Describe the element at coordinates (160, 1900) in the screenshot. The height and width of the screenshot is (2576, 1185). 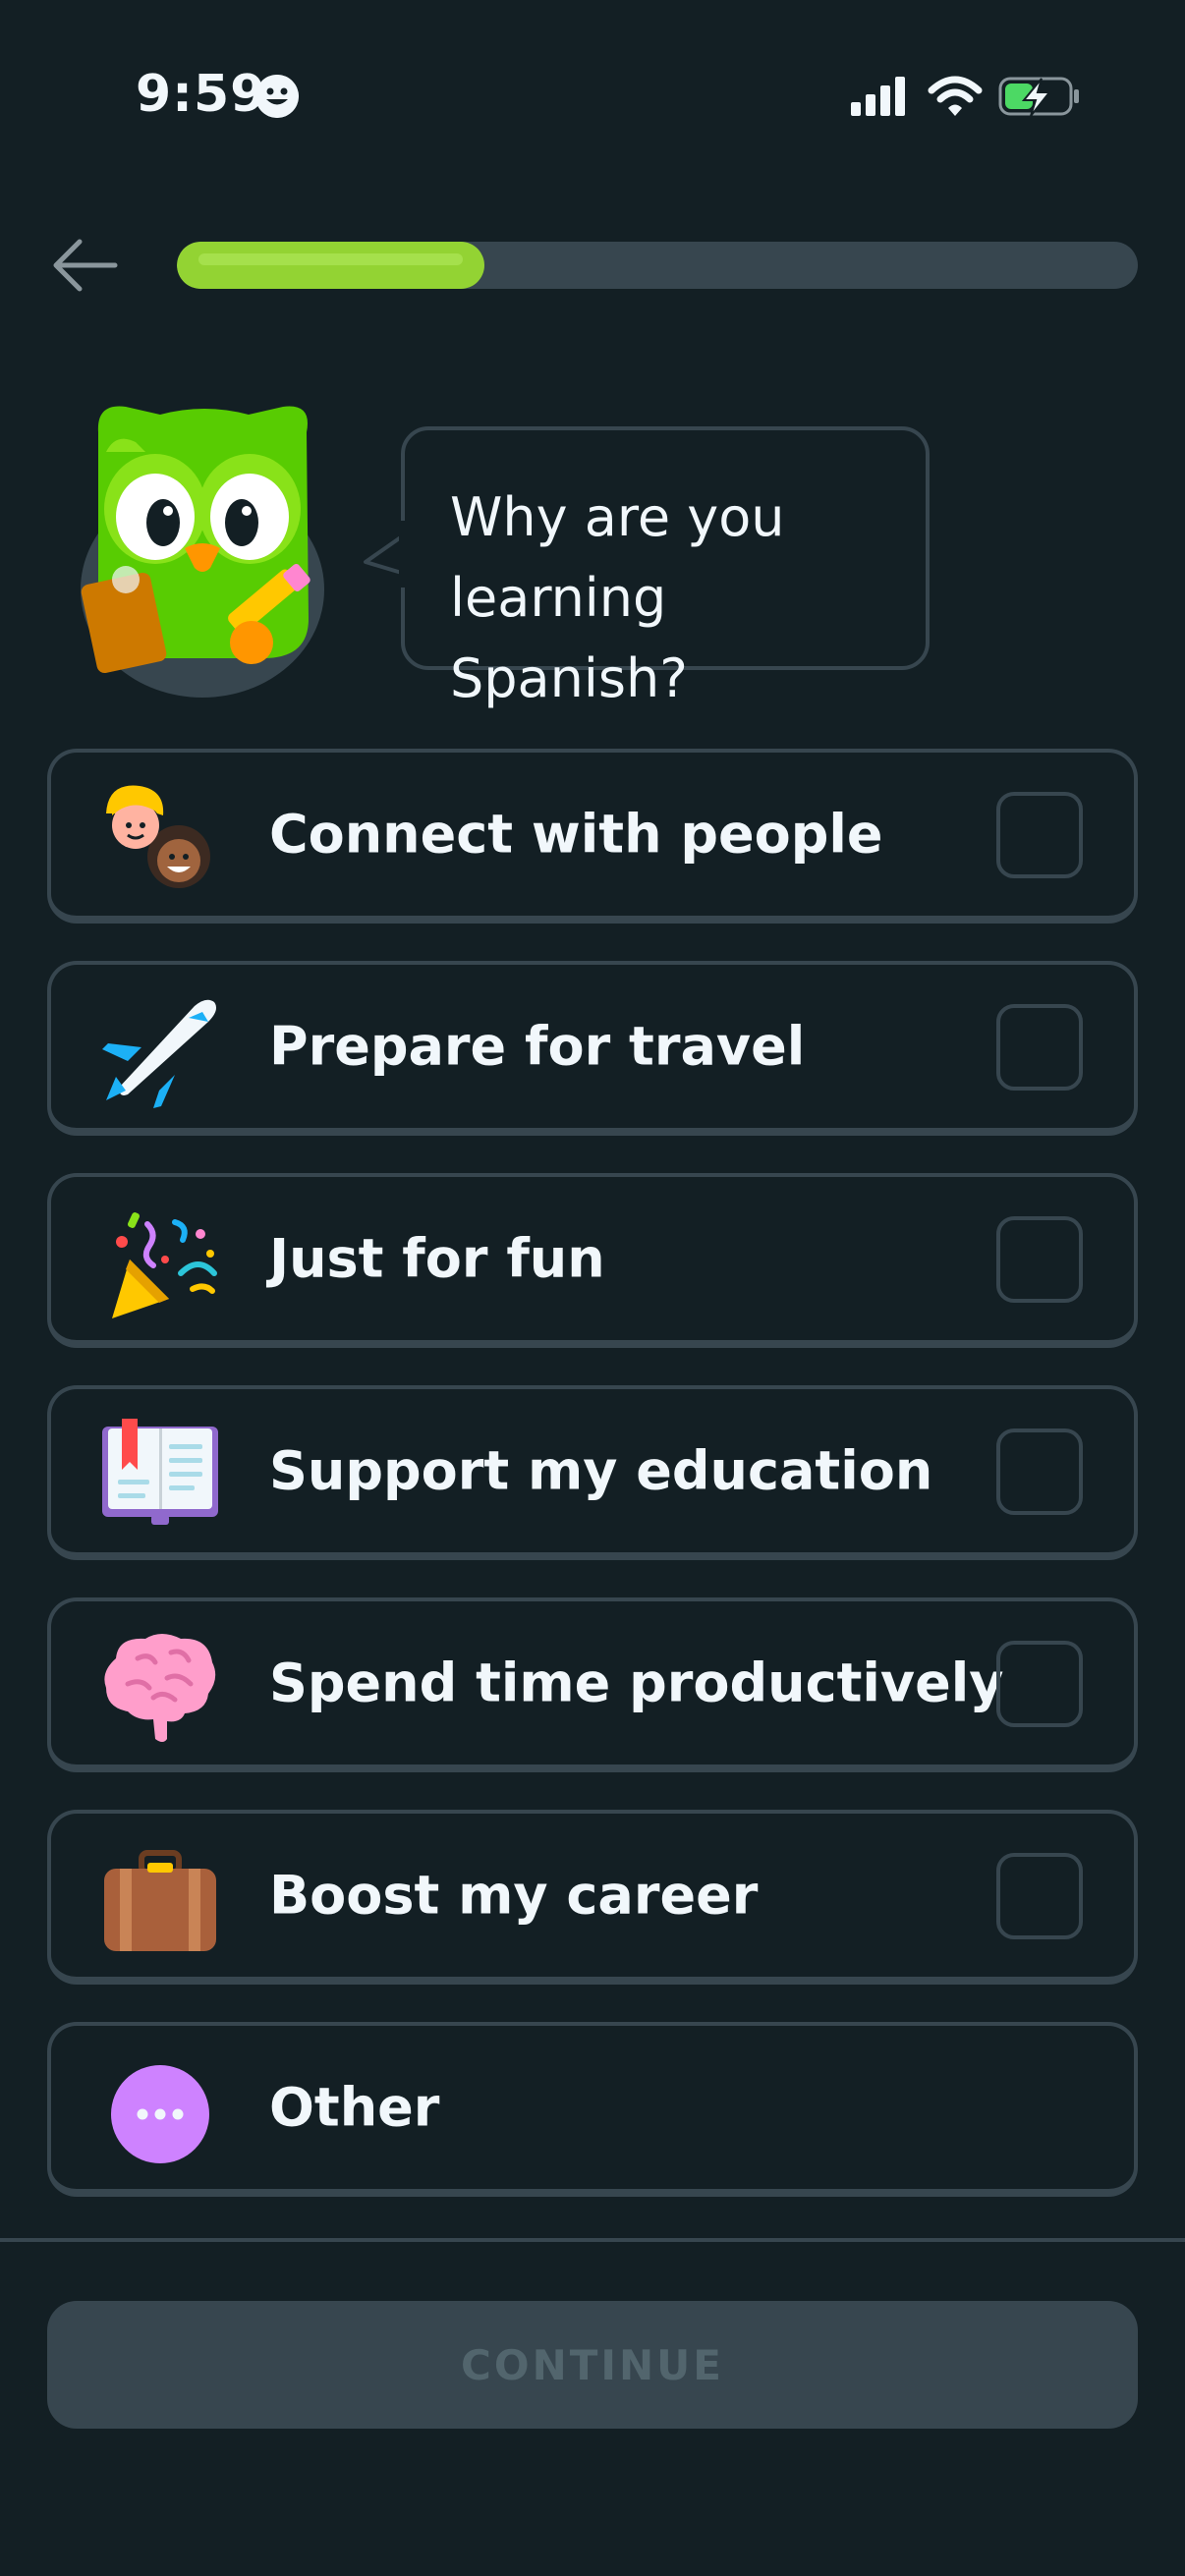
I see `briefcase-icon` at that location.